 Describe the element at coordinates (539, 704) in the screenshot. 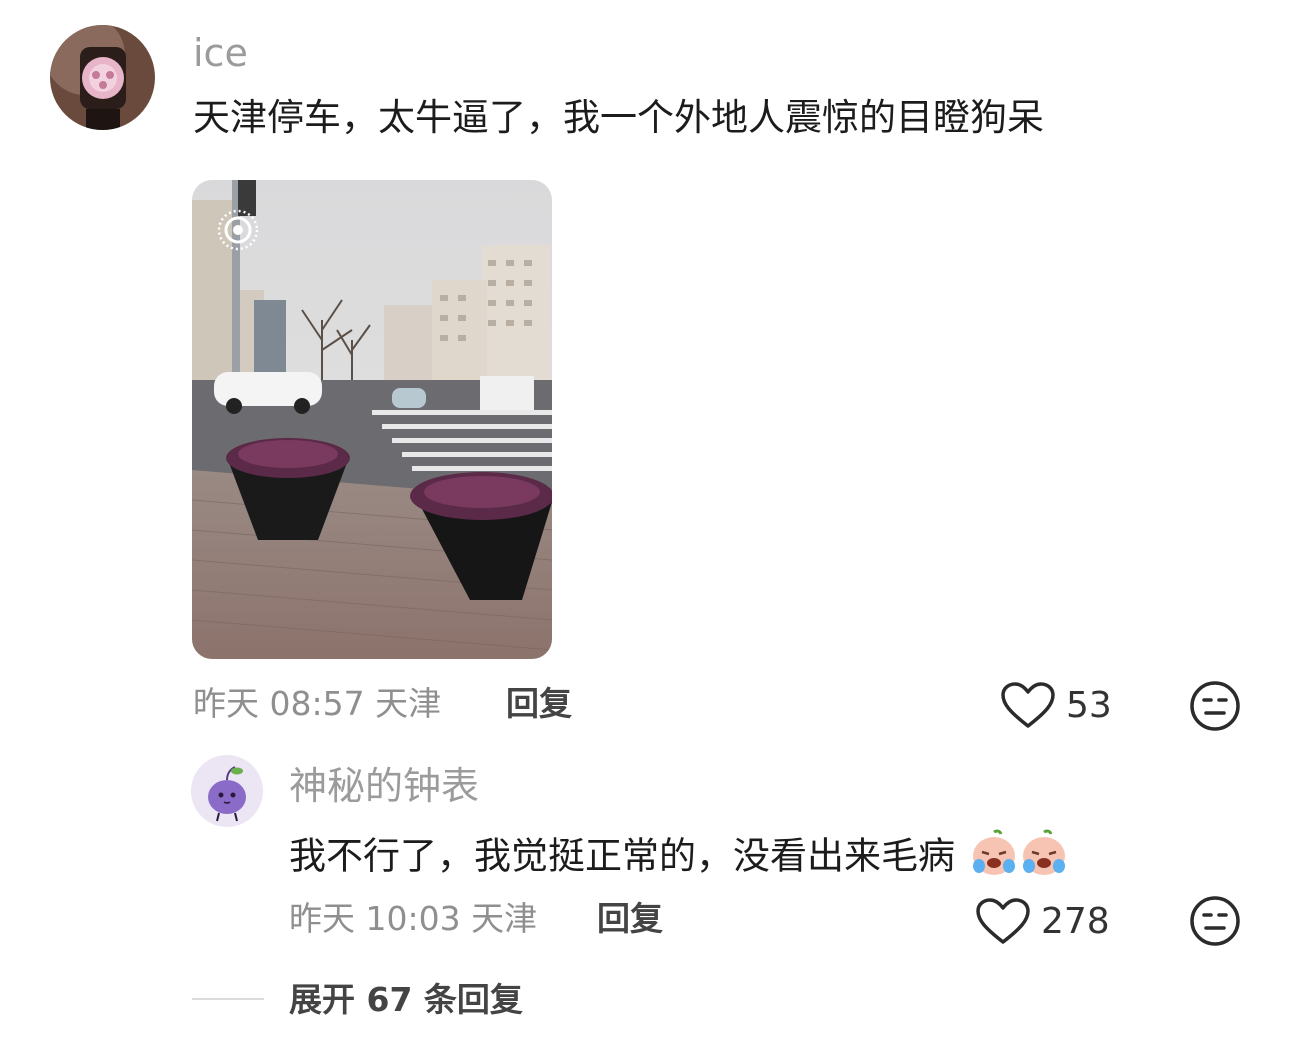

I see `comment-reply-button: 回复` at that location.